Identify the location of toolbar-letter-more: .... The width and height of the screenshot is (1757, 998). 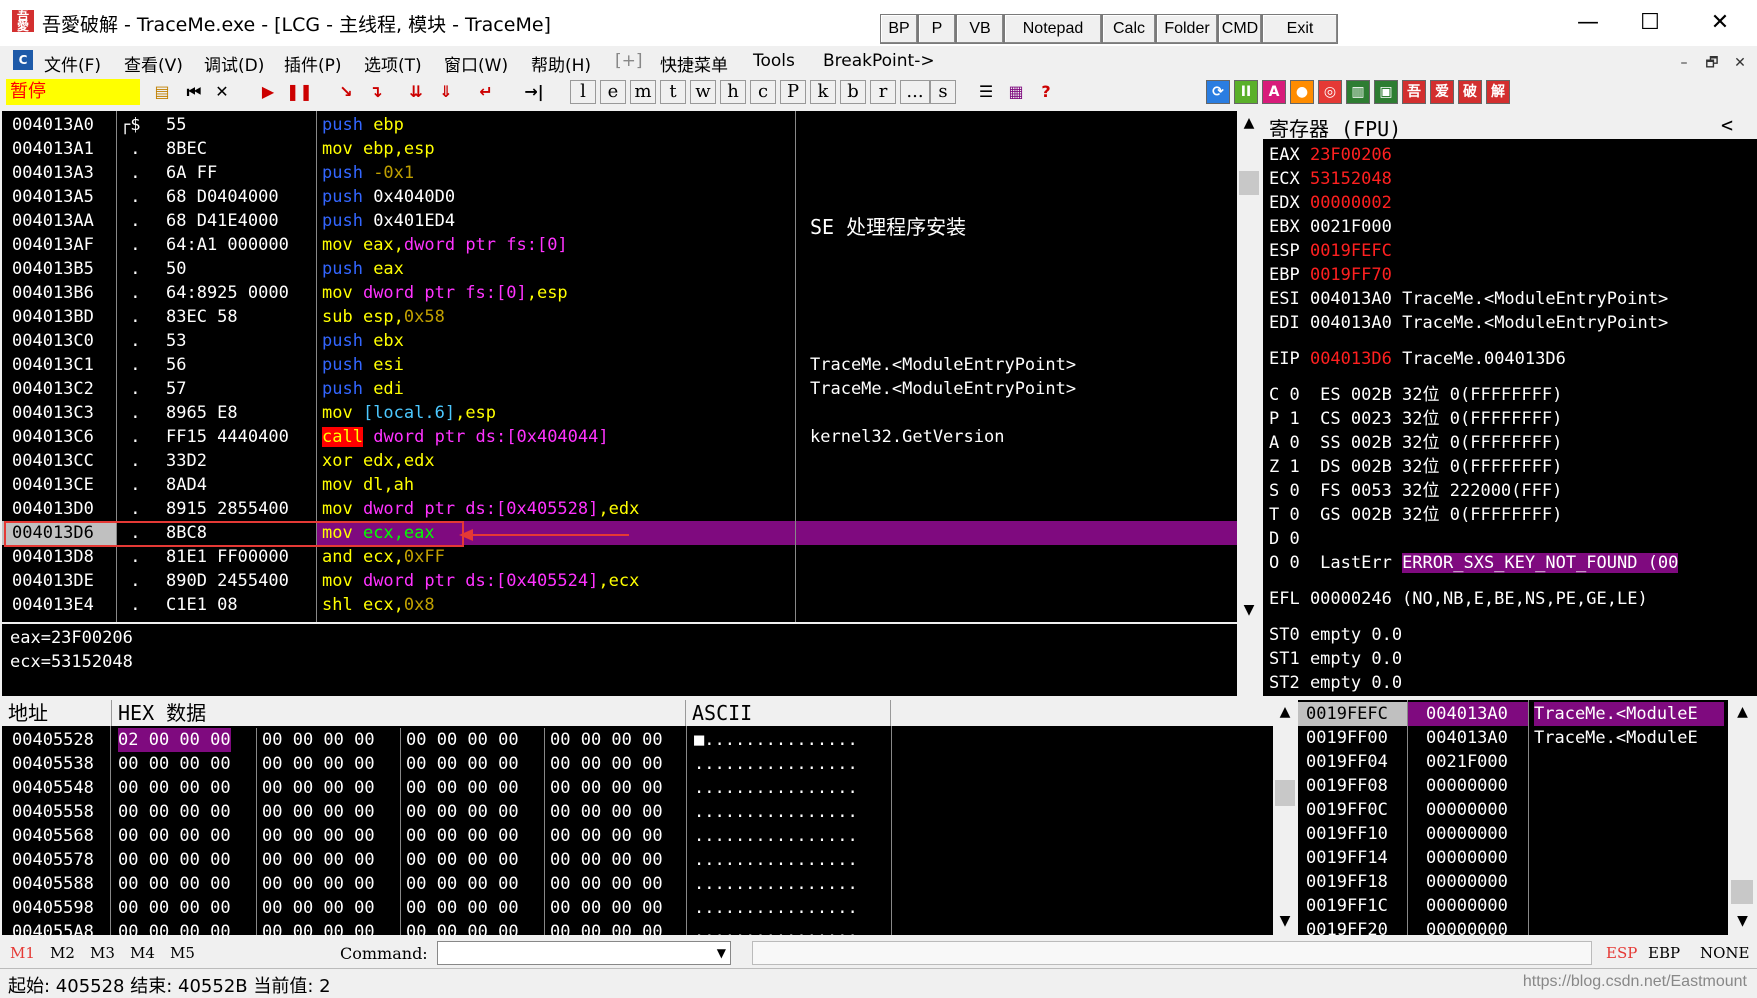
(915, 92).